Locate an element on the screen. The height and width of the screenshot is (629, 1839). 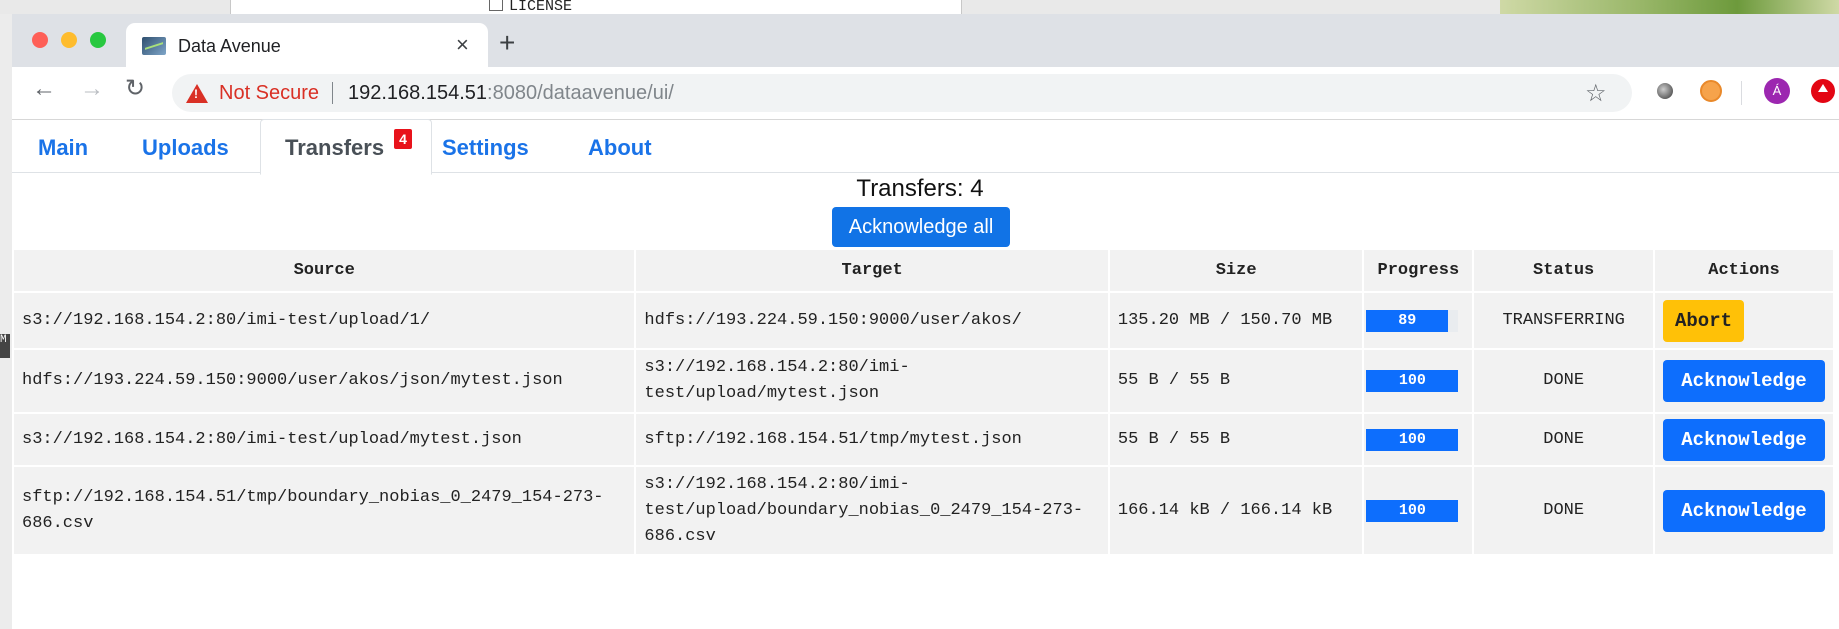
close-window-button is located at coordinates (40, 40).